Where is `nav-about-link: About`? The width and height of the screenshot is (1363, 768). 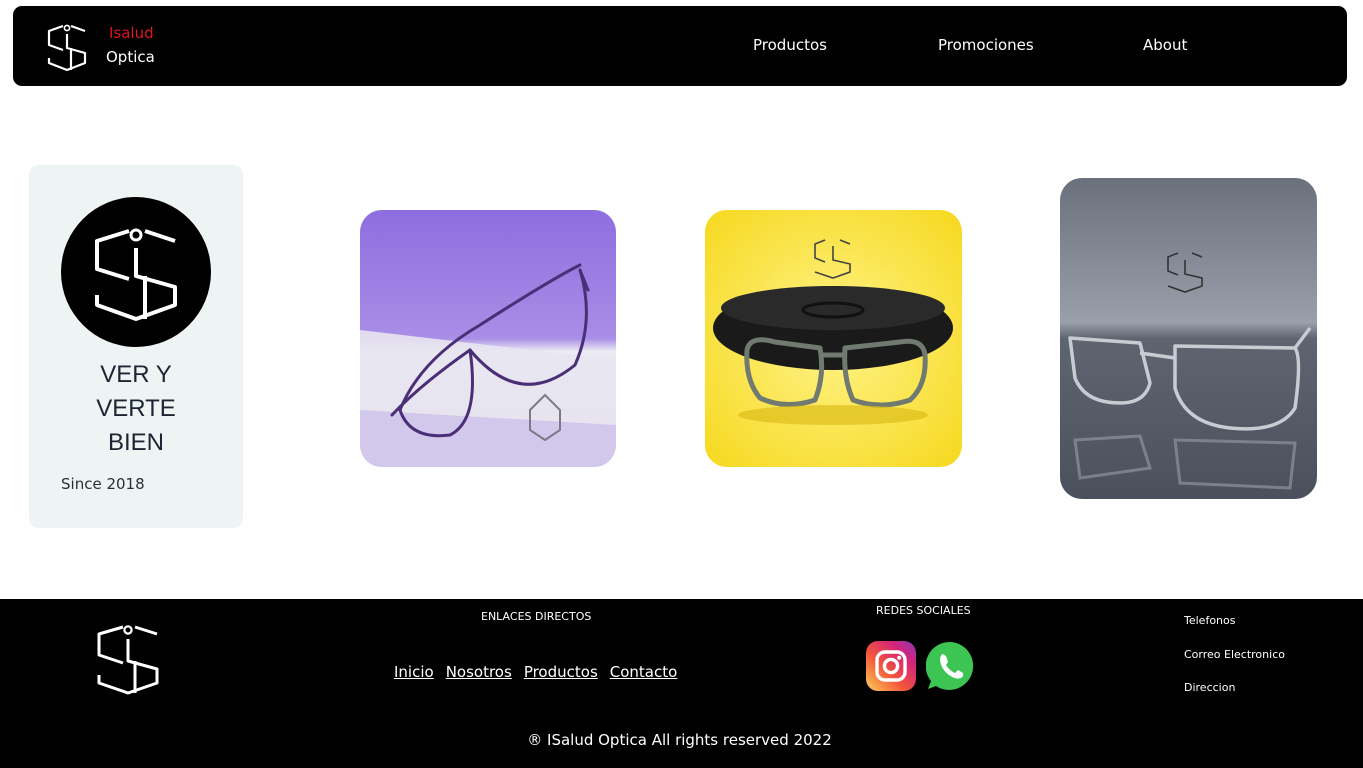
nav-about-link: About is located at coordinates (1165, 45).